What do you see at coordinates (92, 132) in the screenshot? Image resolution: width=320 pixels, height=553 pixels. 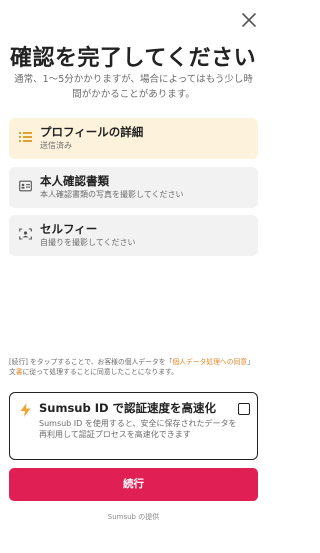 I see `step-title: プロフィールの詳細` at bounding box center [92, 132].